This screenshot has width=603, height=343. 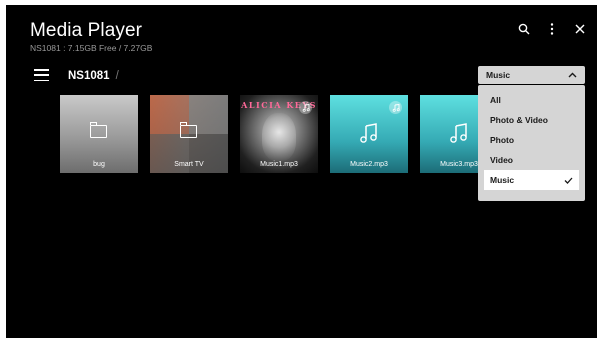 What do you see at coordinates (524, 29) in the screenshot?
I see `search-icon` at bounding box center [524, 29].